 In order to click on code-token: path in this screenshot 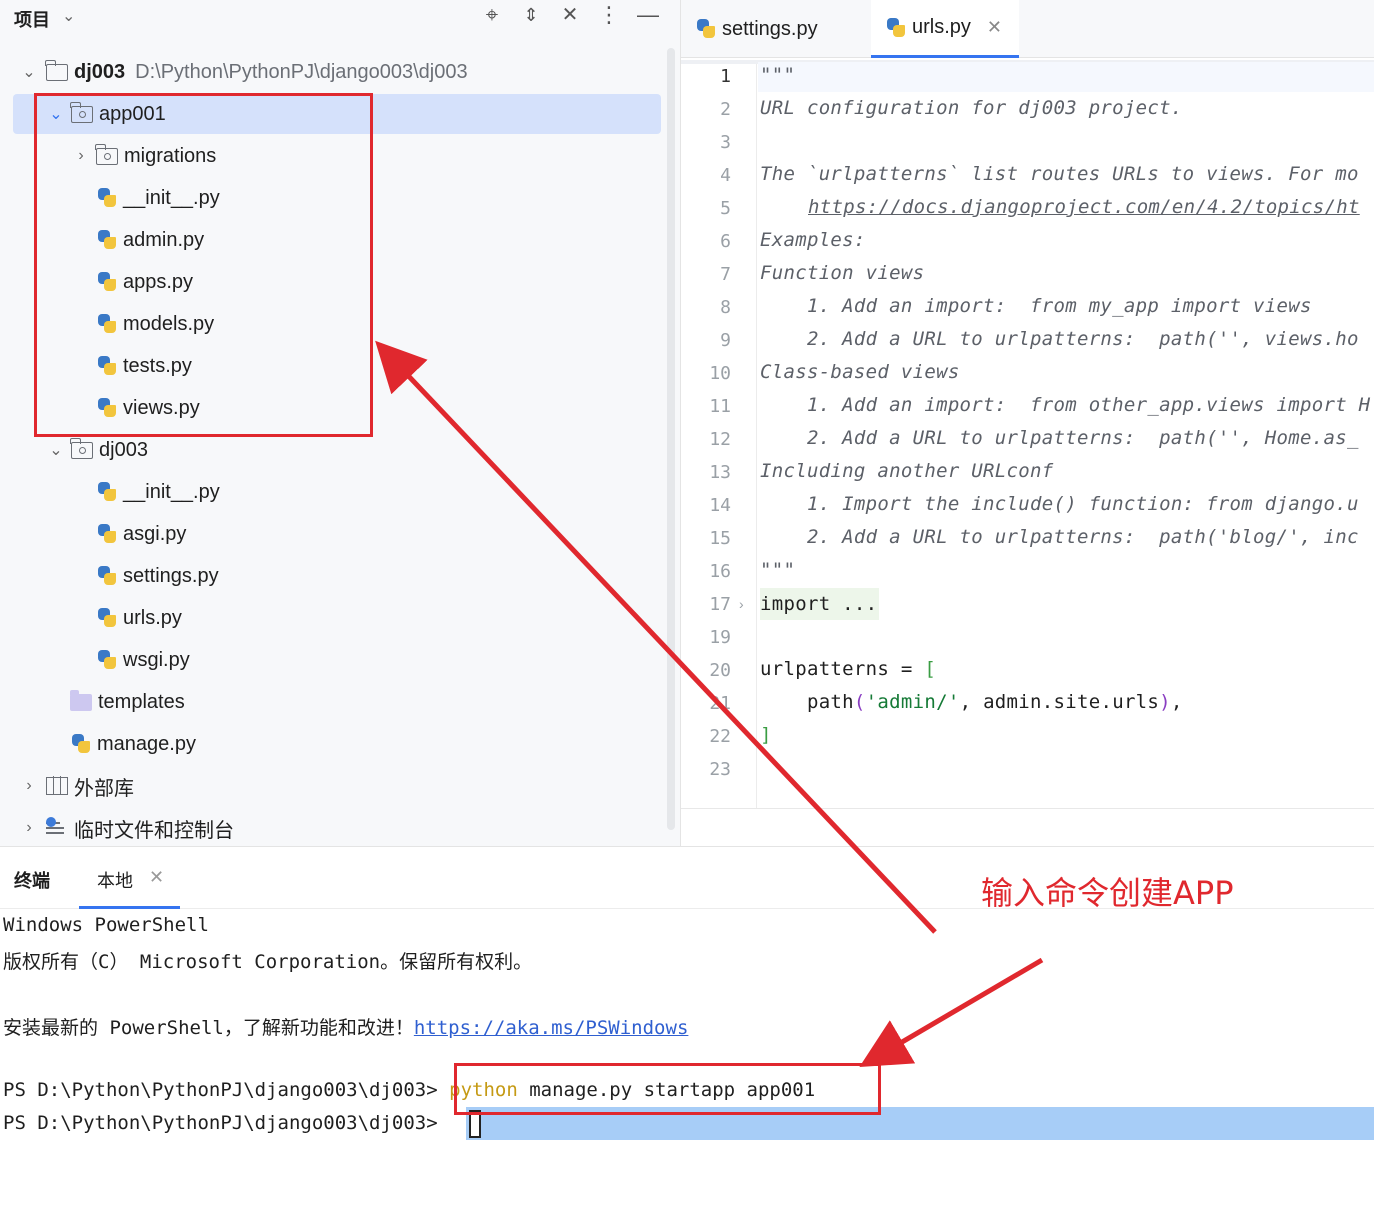, I will do `click(807, 702)`.